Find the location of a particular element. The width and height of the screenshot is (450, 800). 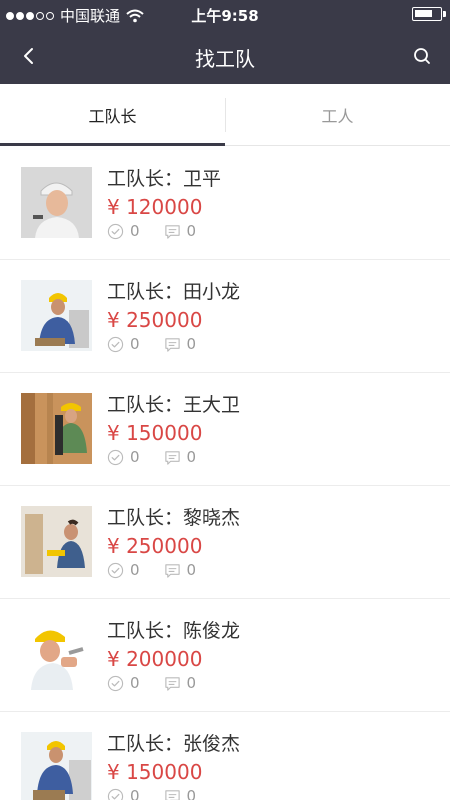

list-item: 工队长：张俊杰 ¥ 150000 0 0 is located at coordinates (225, 756).